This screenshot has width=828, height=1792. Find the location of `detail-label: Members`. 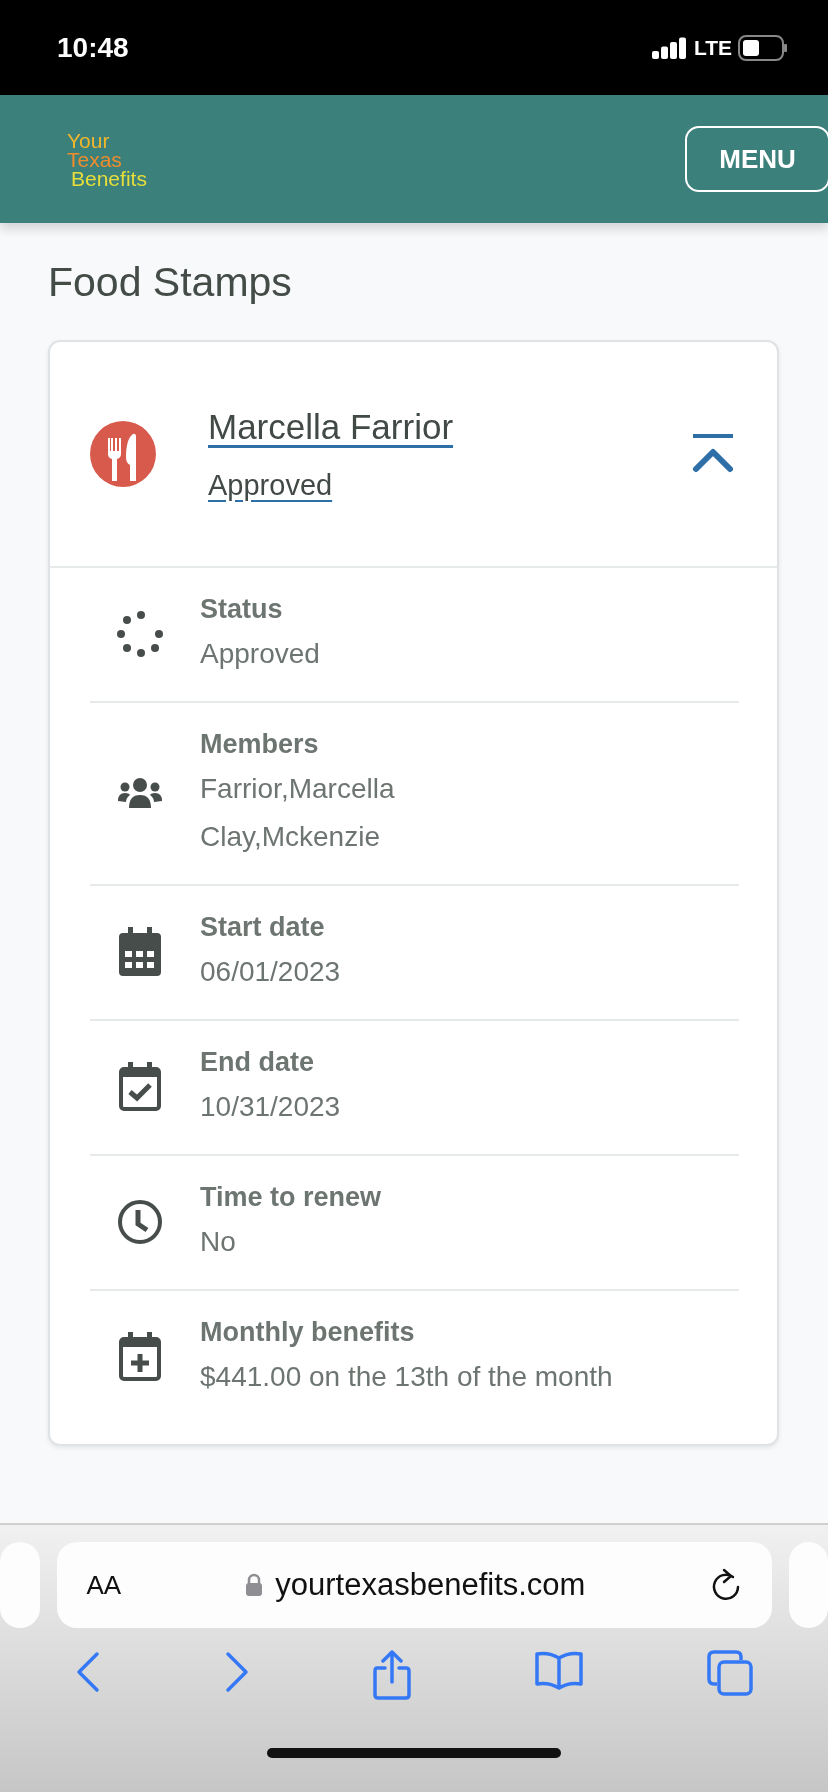

detail-label: Members is located at coordinates (260, 744).